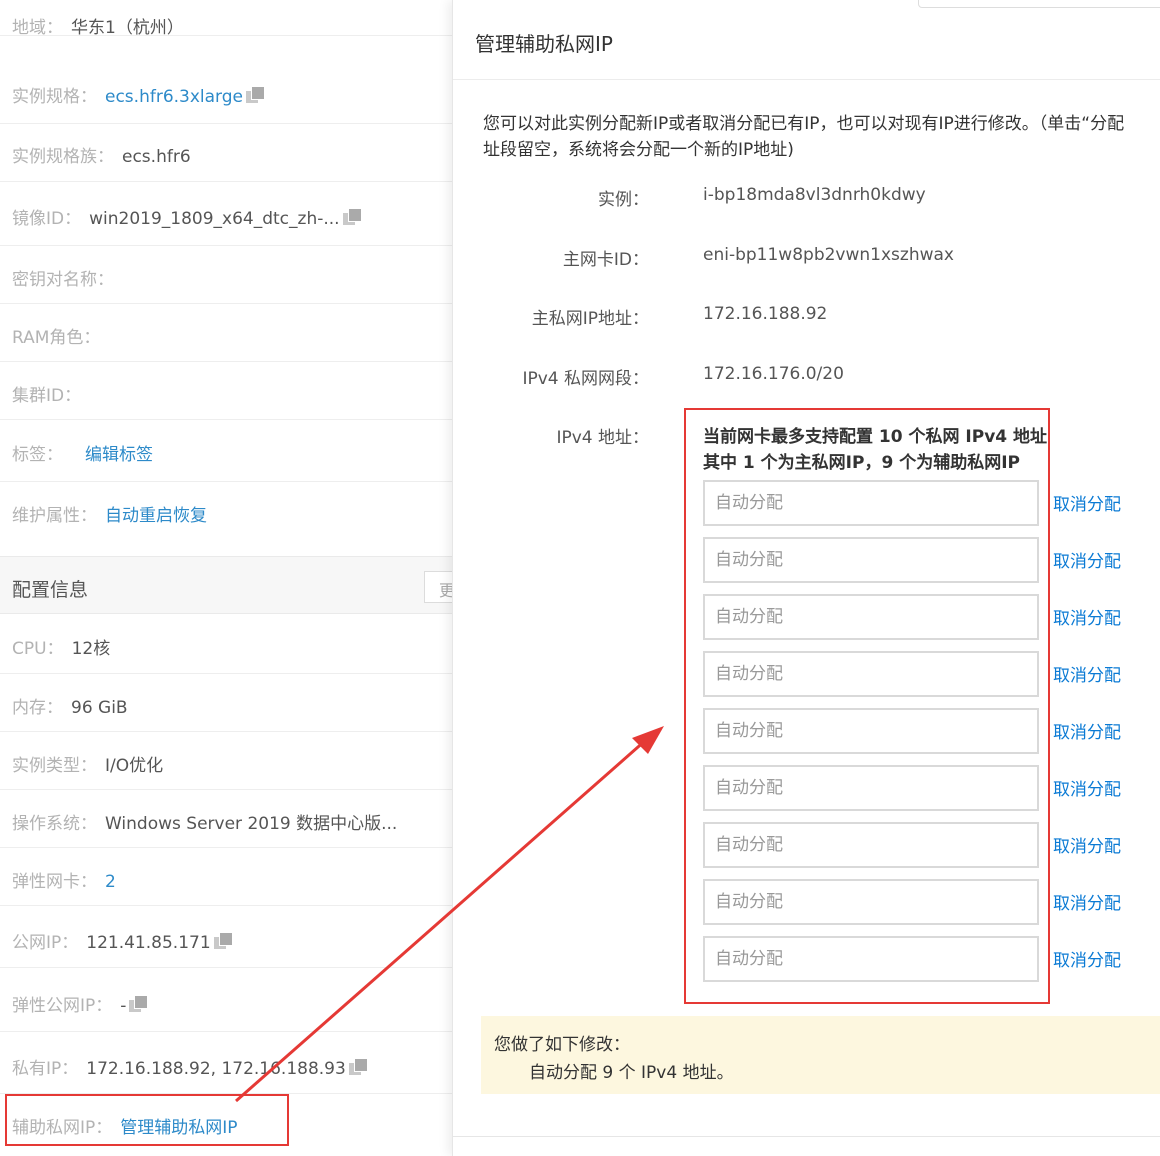 Image resolution: width=1160 pixels, height=1156 pixels. Describe the element at coordinates (875, 437) in the screenshot. I see `ipv4-limit-notice: 当前网卡最多支持配置 10 个私网 IPv4 地址` at that location.